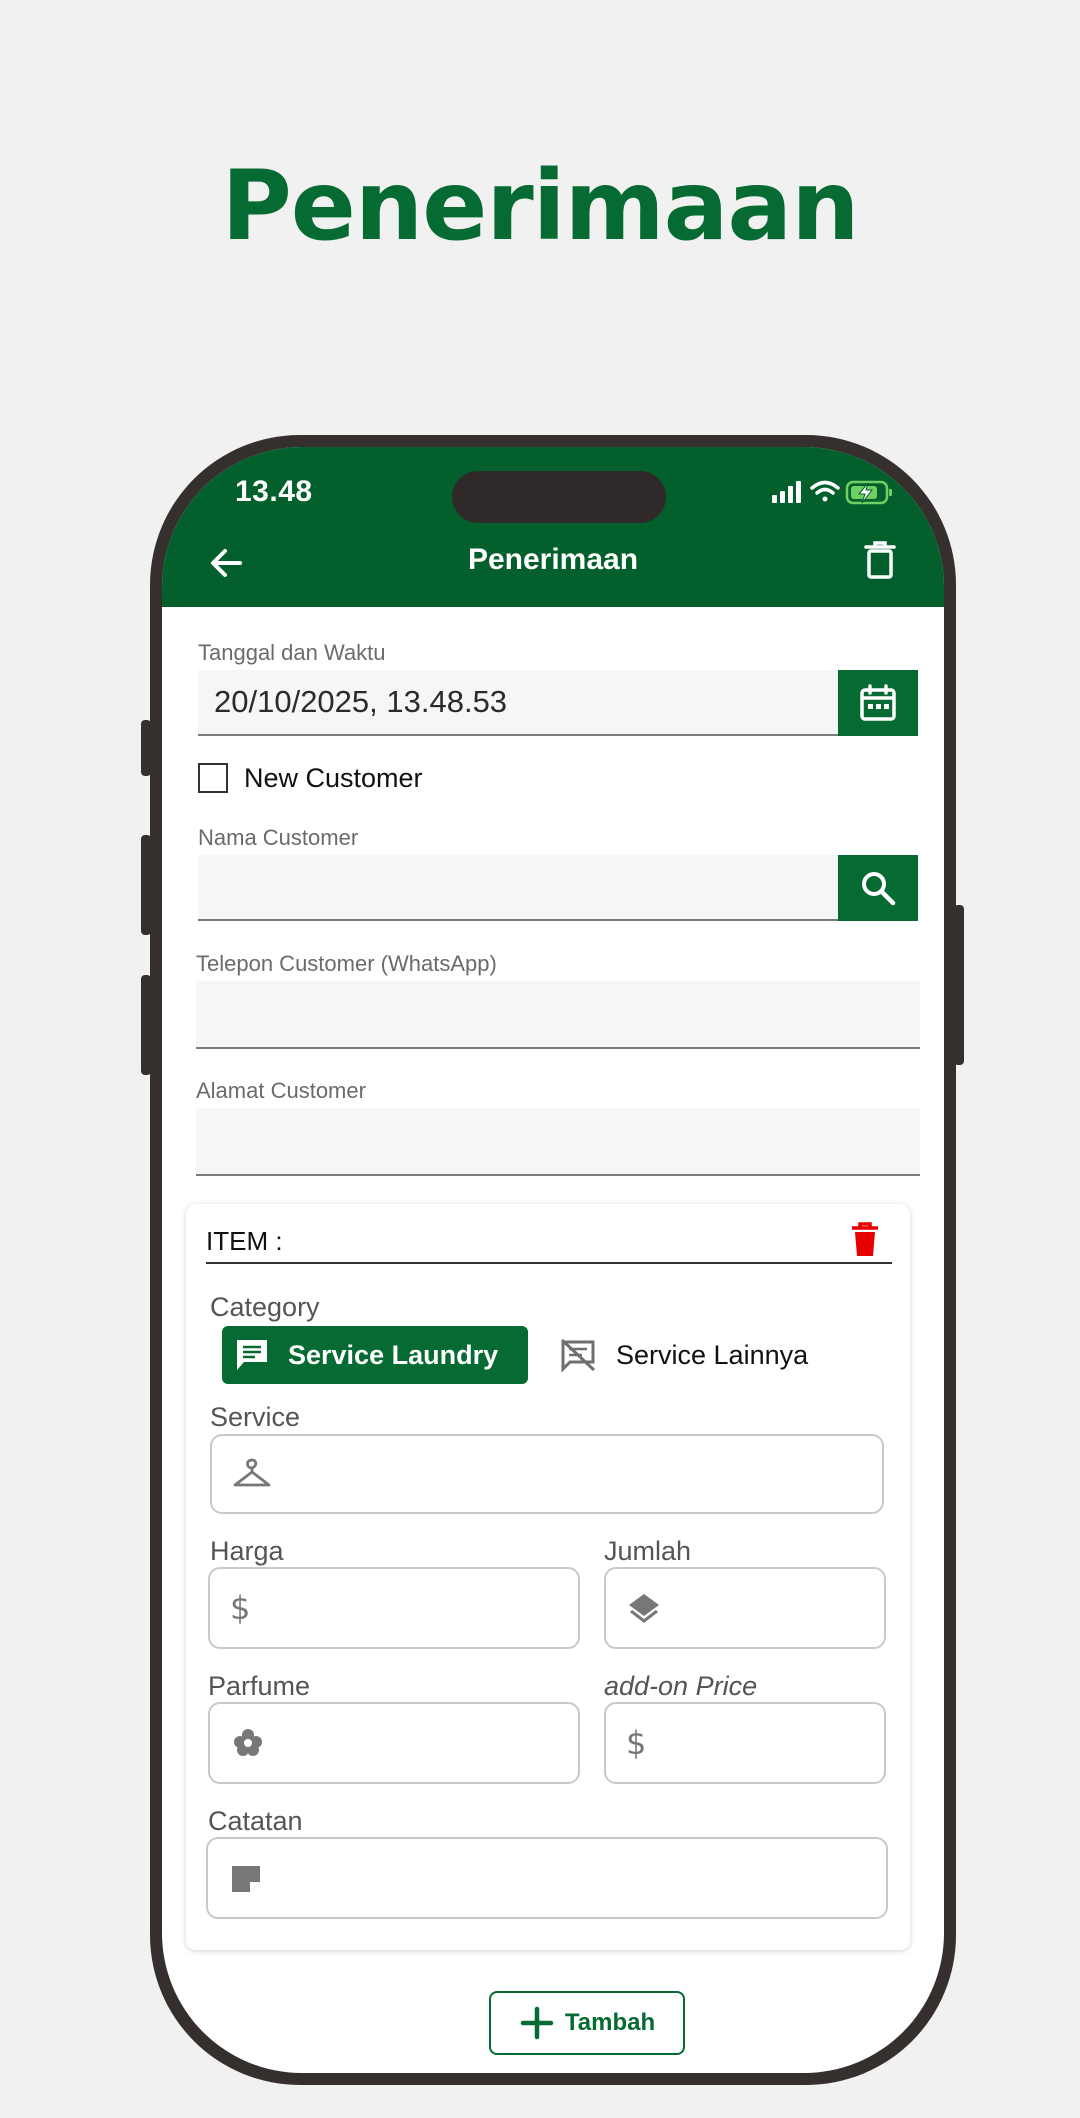 Image resolution: width=1080 pixels, height=2118 pixels. I want to click on appbar-title: Penerimaan, so click(553, 559).